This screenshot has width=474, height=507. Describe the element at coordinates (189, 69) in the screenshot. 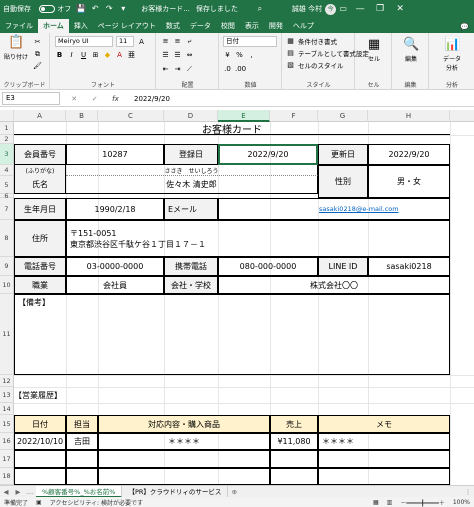

I see `orientation-icon: ⟋` at that location.